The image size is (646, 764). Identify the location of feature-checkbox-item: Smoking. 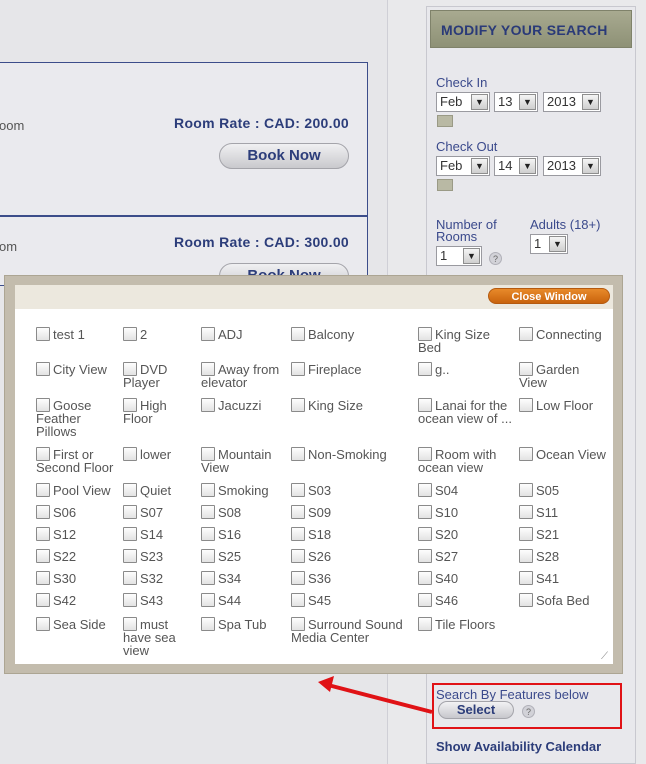
(244, 490).